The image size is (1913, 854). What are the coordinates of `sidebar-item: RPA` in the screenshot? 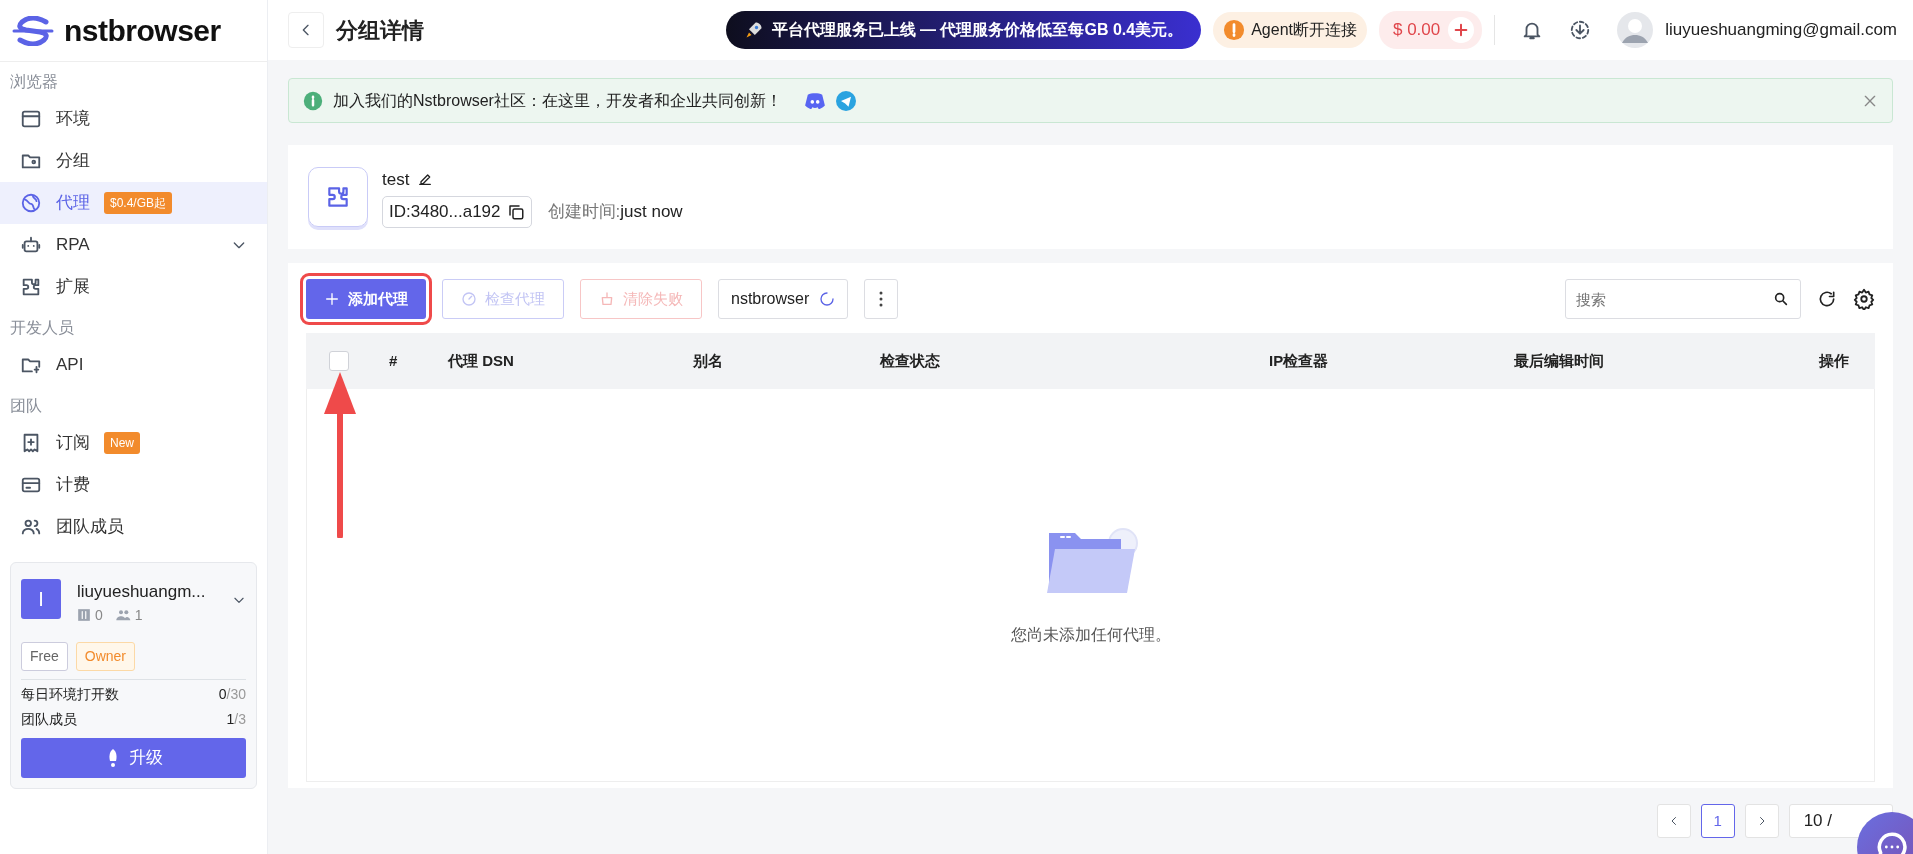 It's located at (133, 245).